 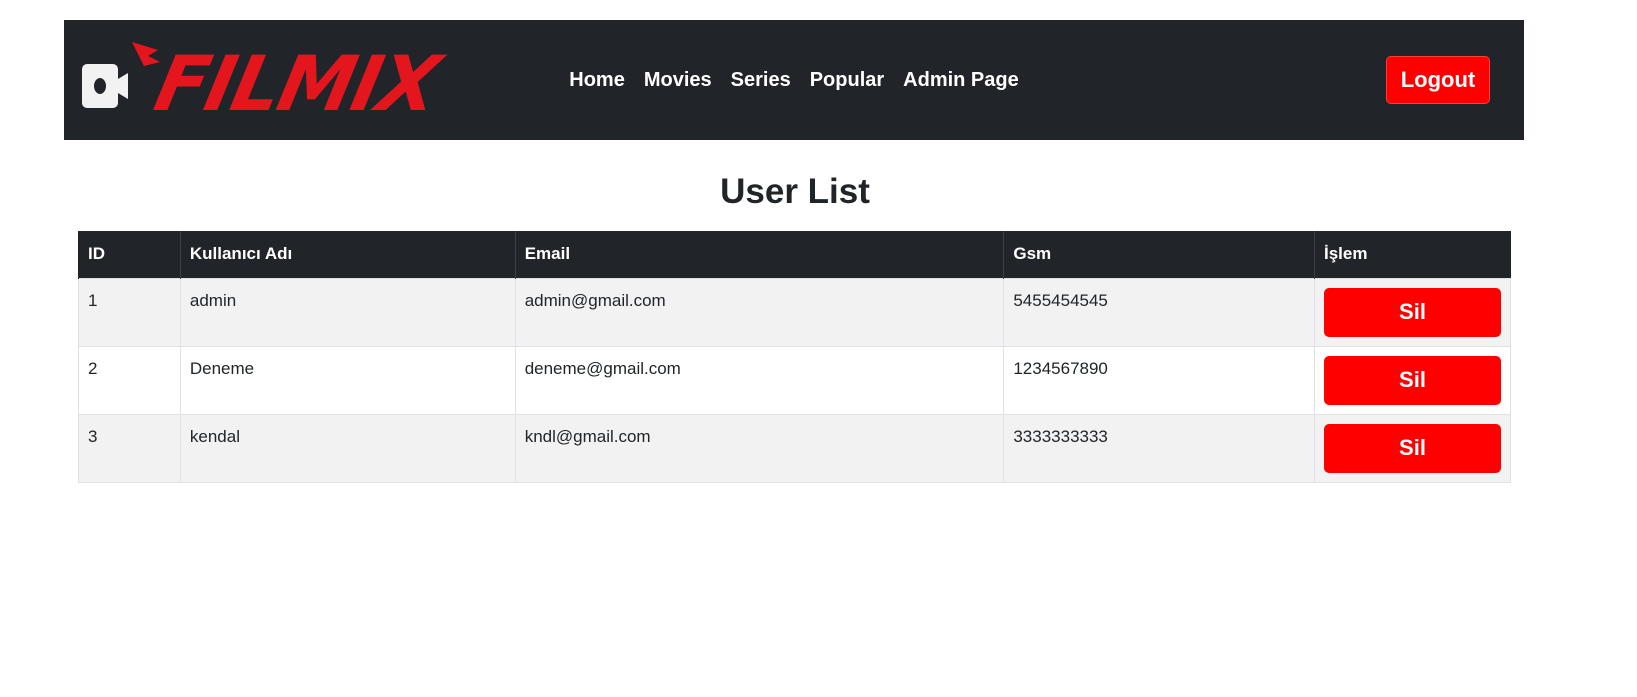 I want to click on nav-link-movies: Movies, so click(x=678, y=80).